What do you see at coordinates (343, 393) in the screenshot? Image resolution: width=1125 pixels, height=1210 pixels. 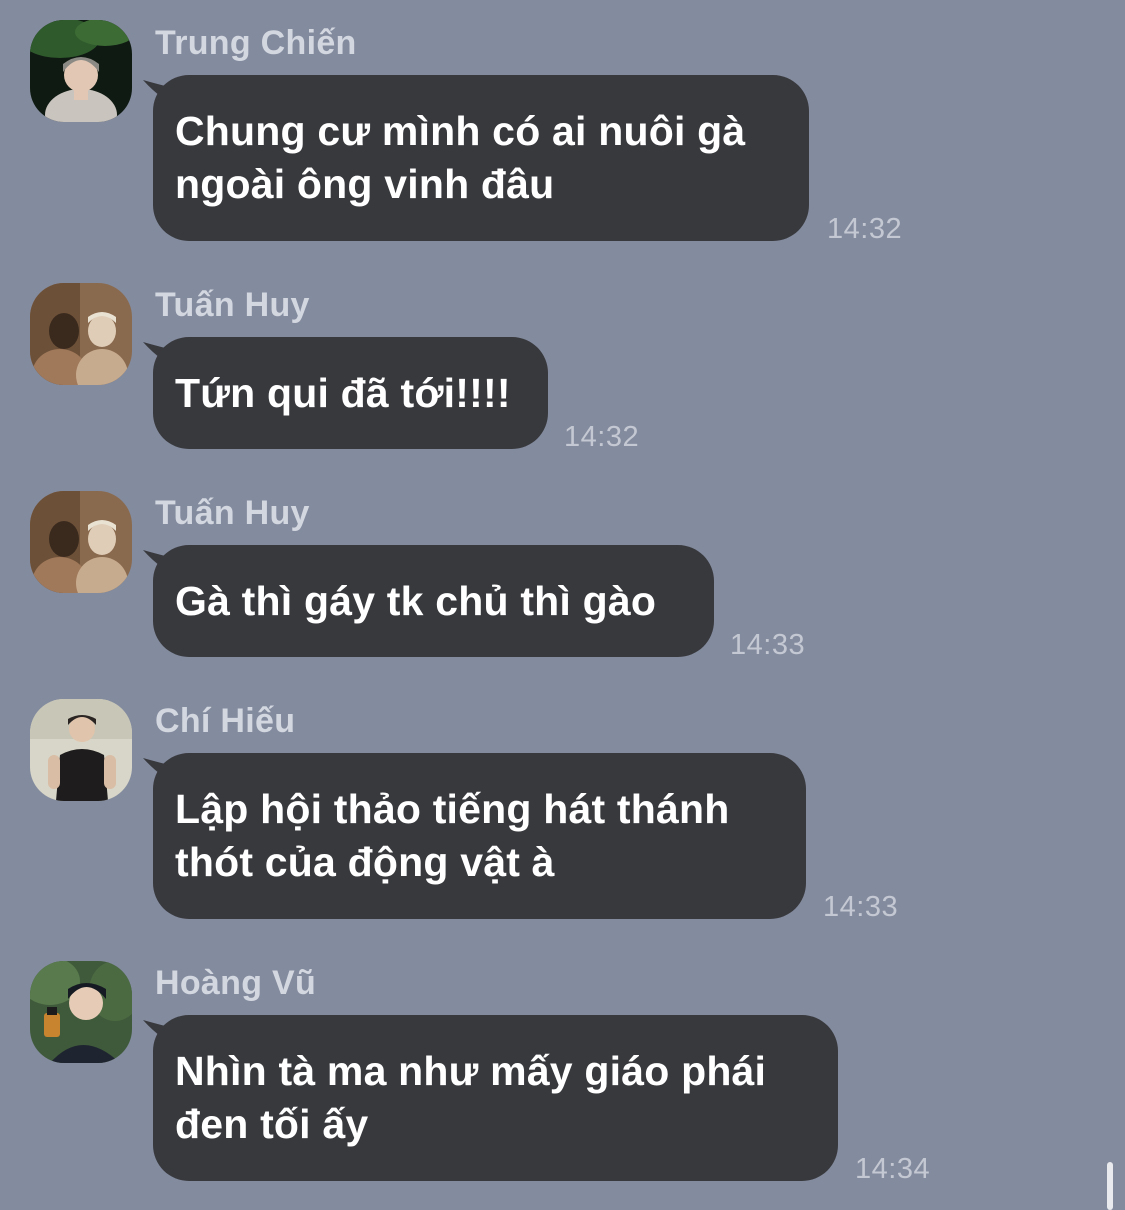 I see `message-text-line: Tứn qui đã tới!!!!` at bounding box center [343, 393].